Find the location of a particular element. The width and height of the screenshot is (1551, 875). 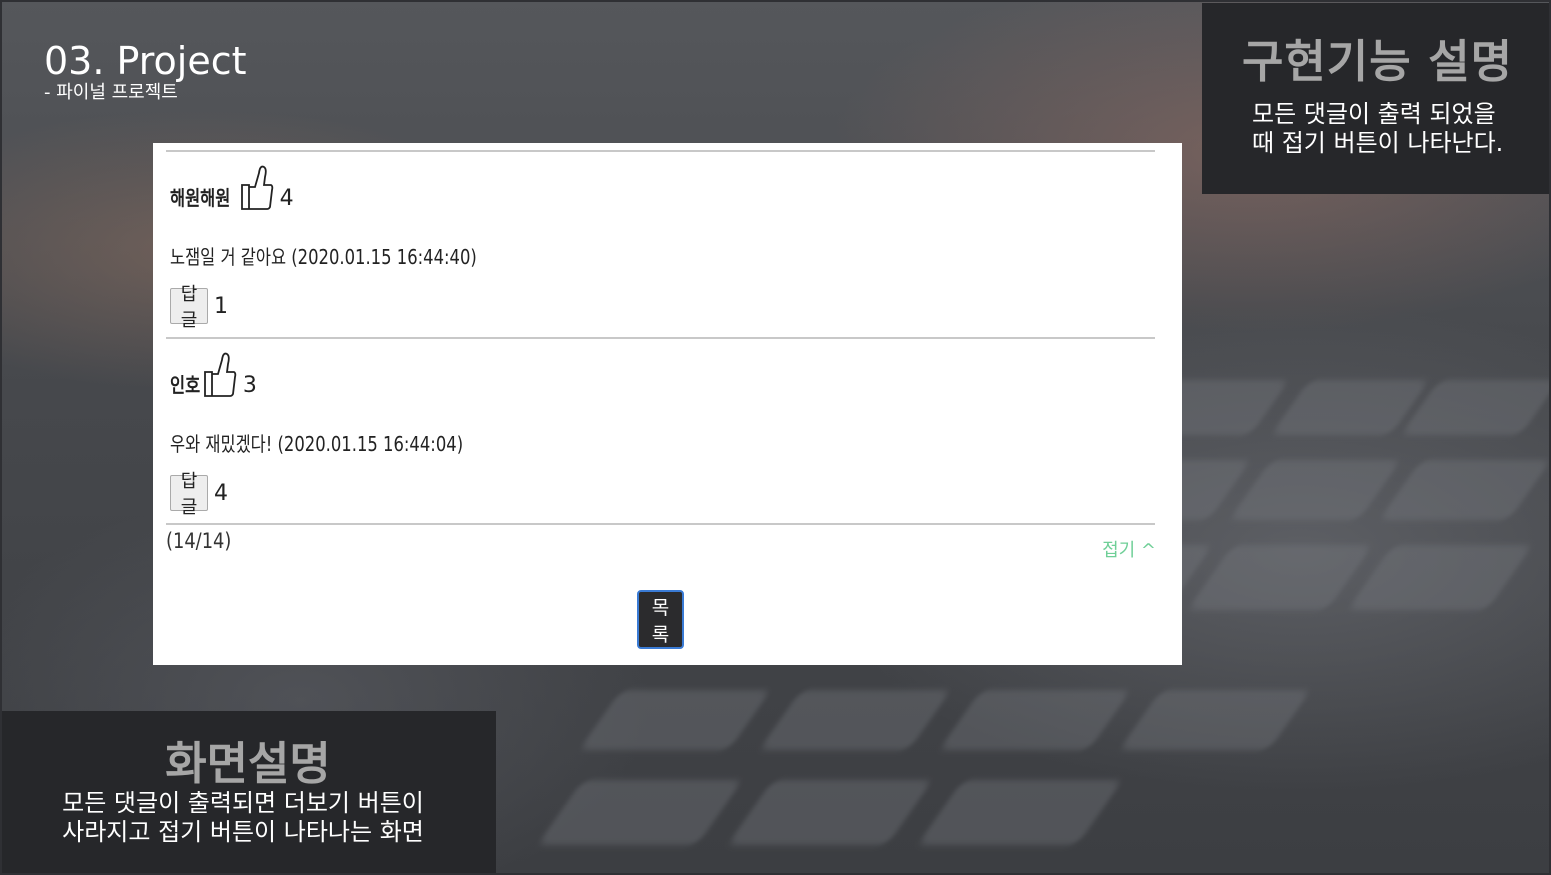

feature-heading: 구현기능 설명 is located at coordinates (1378, 61).